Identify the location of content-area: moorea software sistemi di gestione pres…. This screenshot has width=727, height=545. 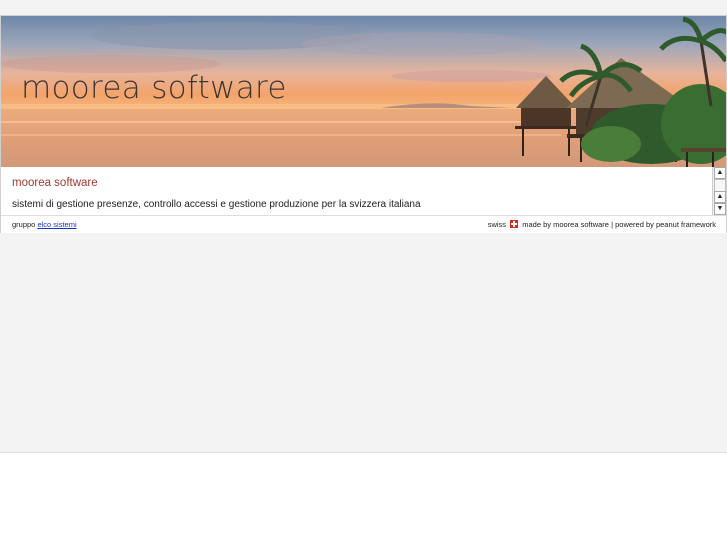
(356, 191).